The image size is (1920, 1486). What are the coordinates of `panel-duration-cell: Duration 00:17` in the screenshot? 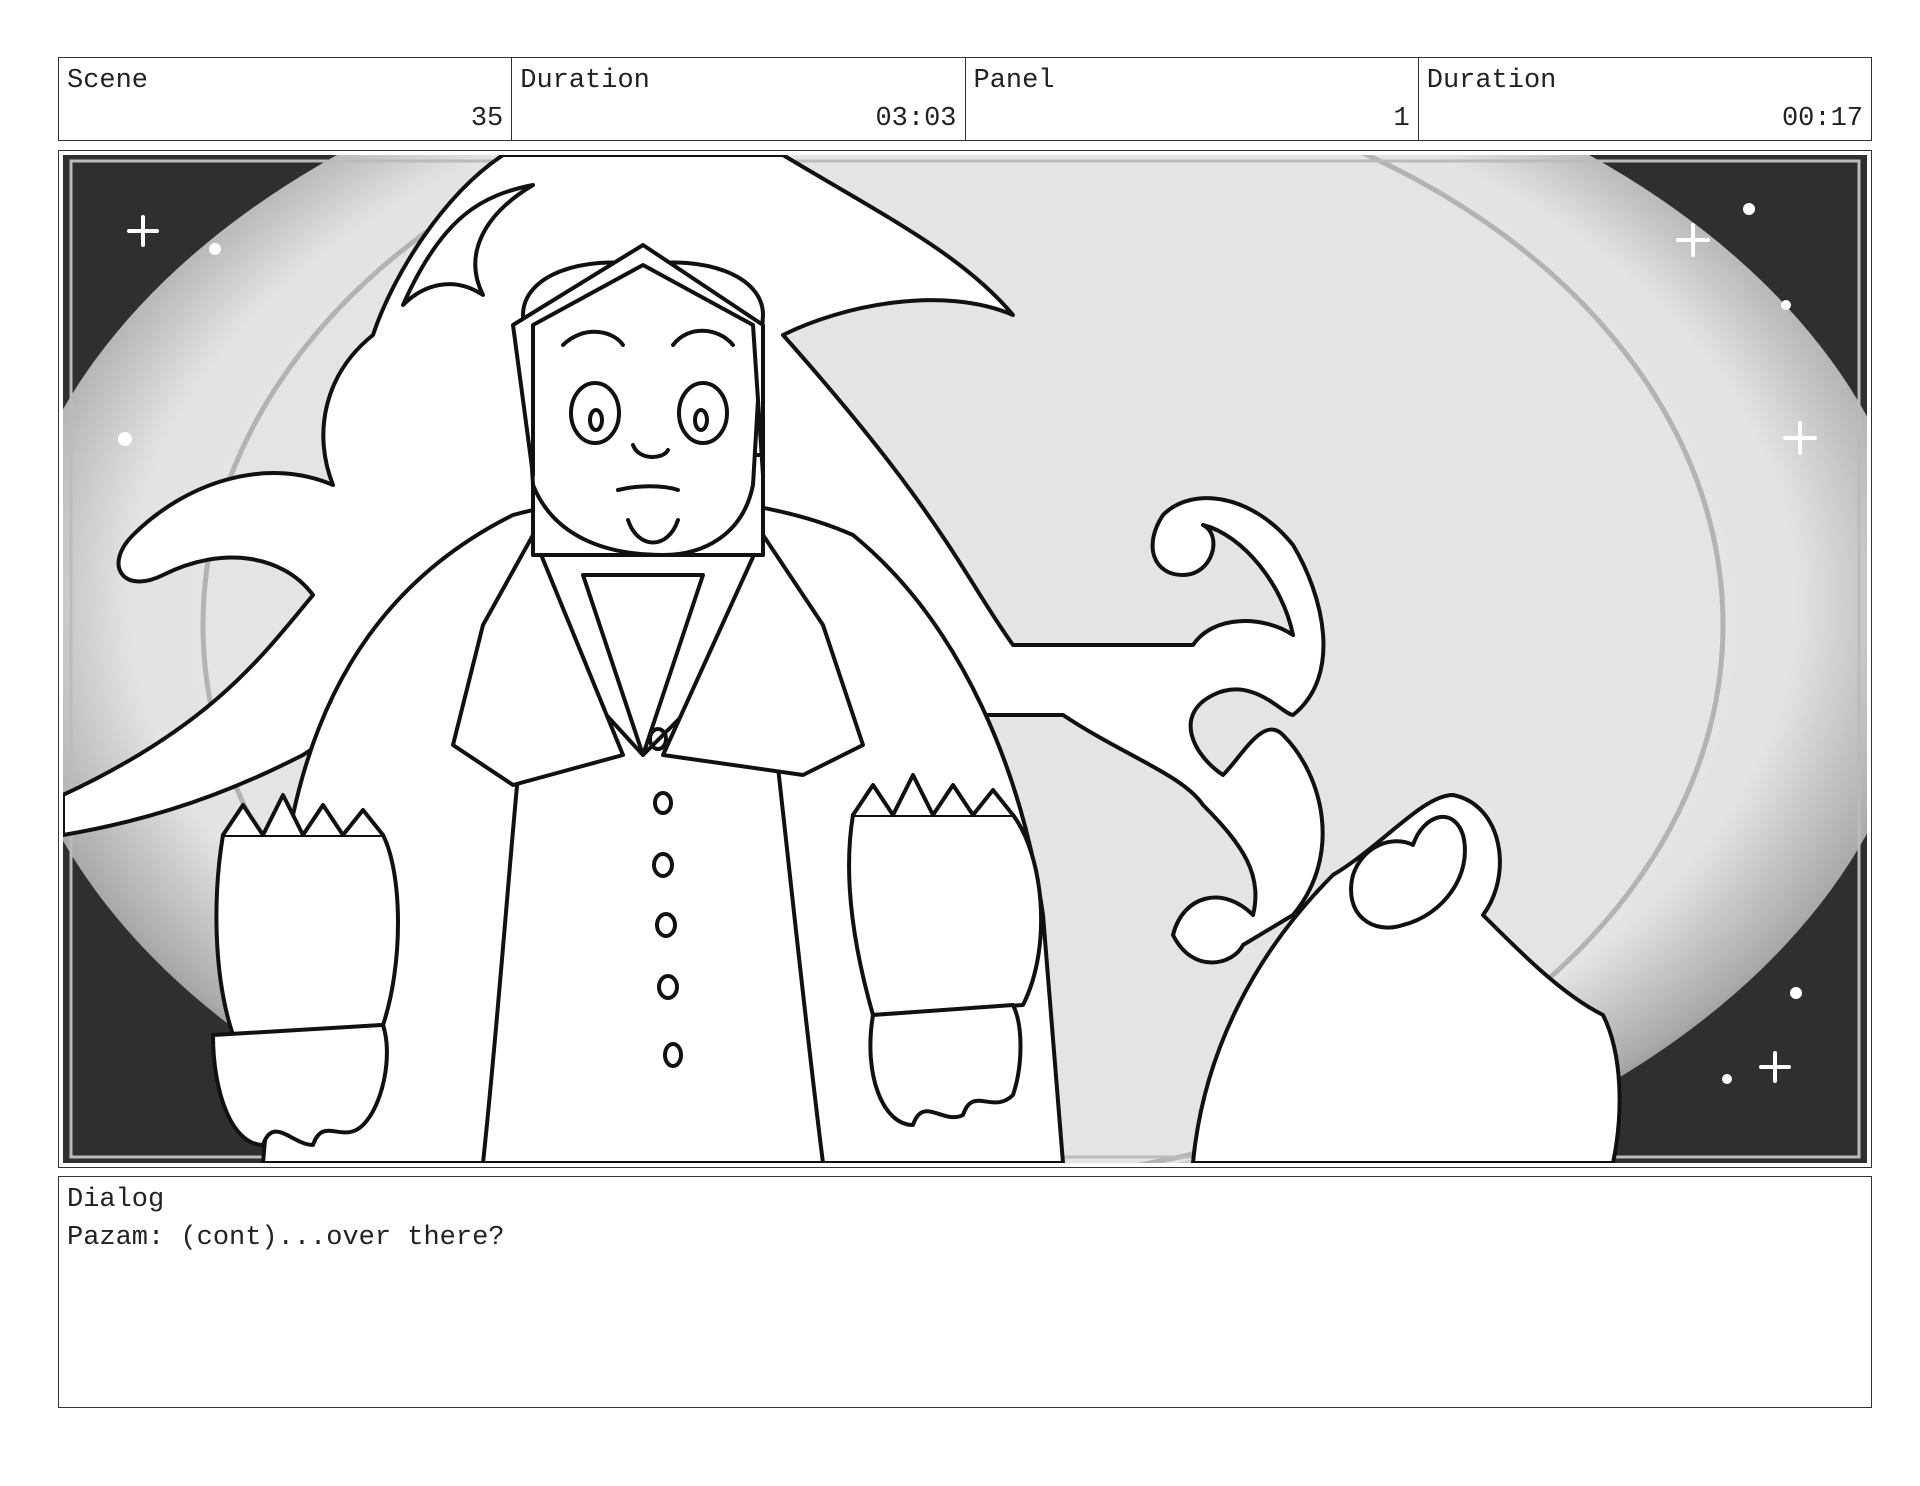 It's located at (1645, 99).